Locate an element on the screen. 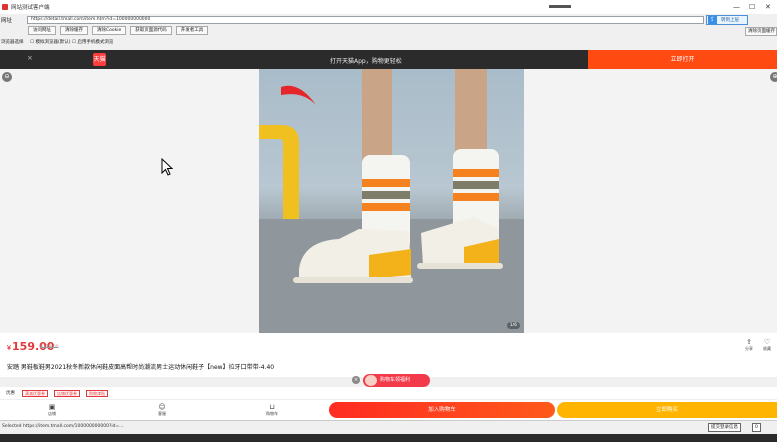  address-label: 网址 is located at coordinates (7, 21).